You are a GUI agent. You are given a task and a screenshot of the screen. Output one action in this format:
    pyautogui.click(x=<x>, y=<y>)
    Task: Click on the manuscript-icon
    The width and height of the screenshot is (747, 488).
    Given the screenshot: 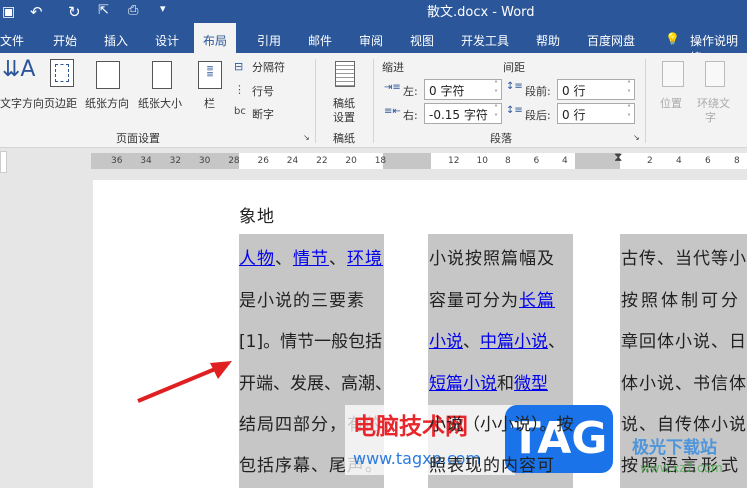 What is the action you would take?
    pyautogui.click(x=345, y=74)
    